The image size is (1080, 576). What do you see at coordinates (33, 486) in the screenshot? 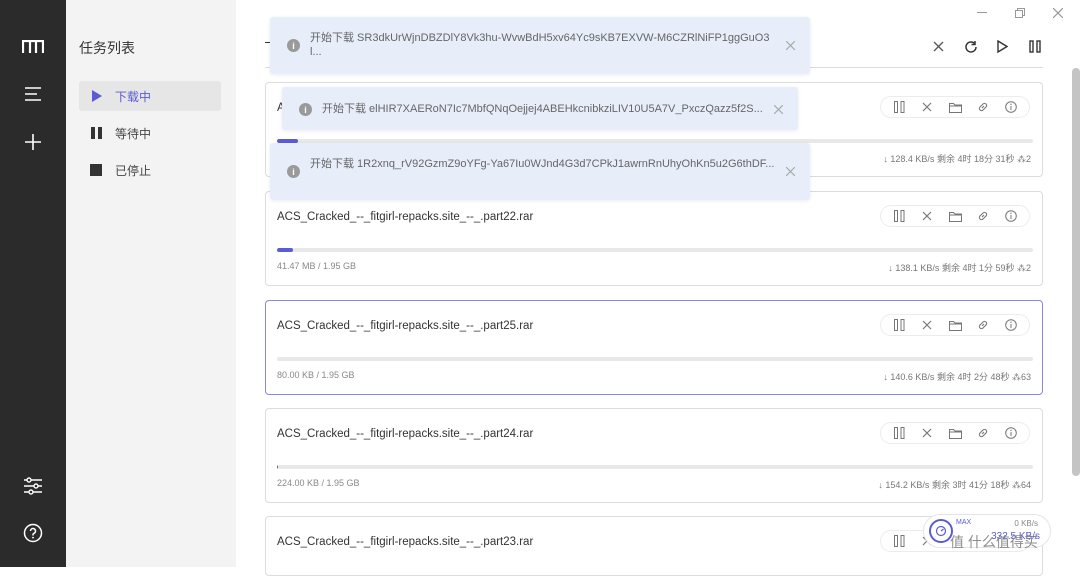
I see `preferences-icon` at bounding box center [33, 486].